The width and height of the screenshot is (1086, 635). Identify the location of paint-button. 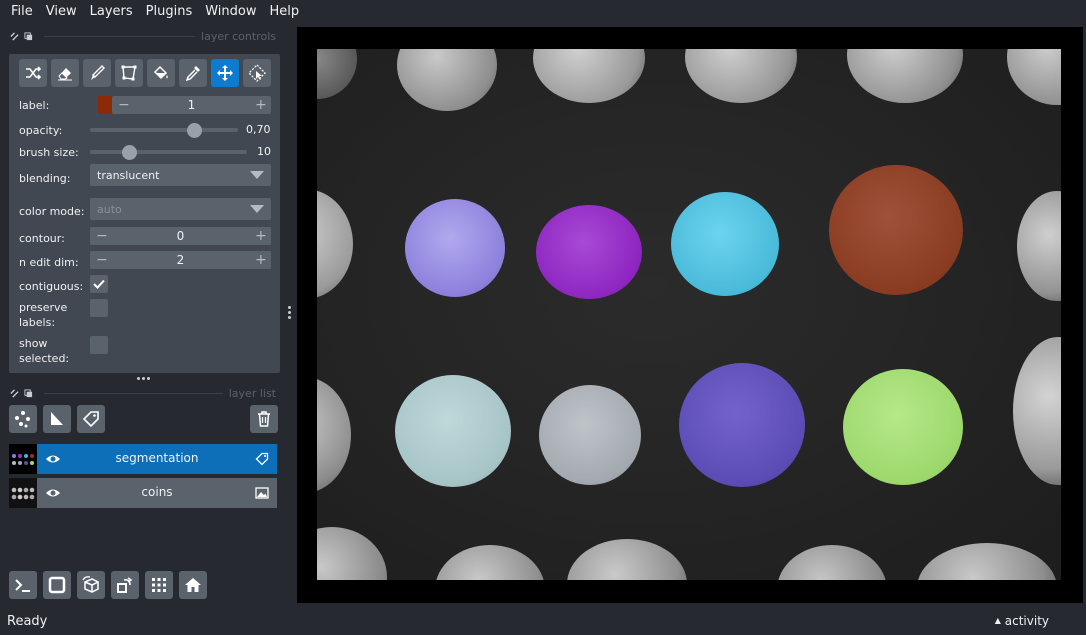
(97, 73).